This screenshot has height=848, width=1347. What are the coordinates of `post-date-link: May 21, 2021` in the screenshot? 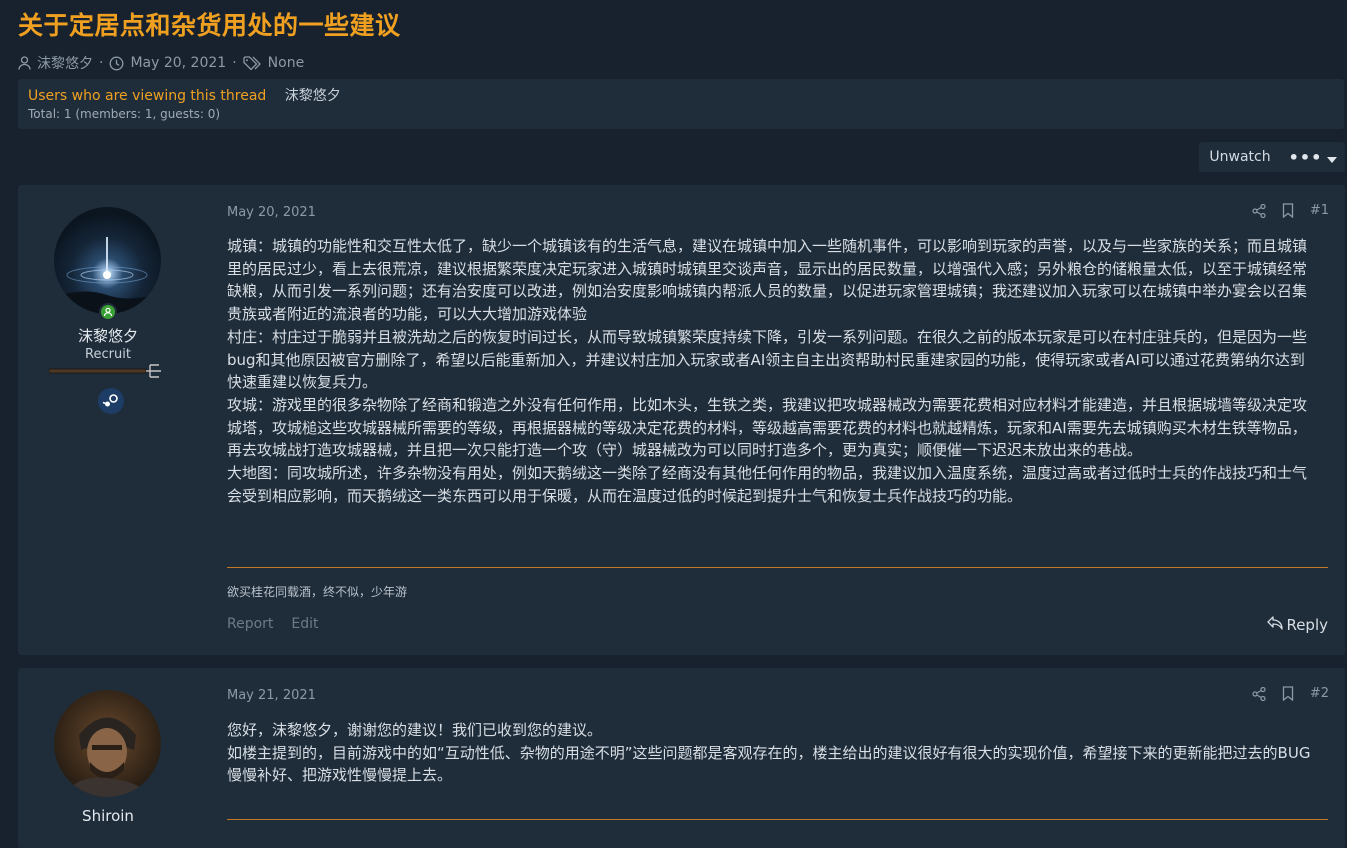 It's located at (271, 695).